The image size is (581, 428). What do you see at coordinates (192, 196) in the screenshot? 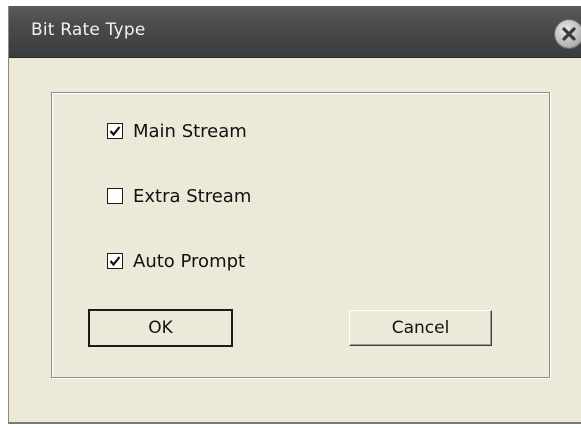
I see `extra-stream-label: Extra Stream` at bounding box center [192, 196].